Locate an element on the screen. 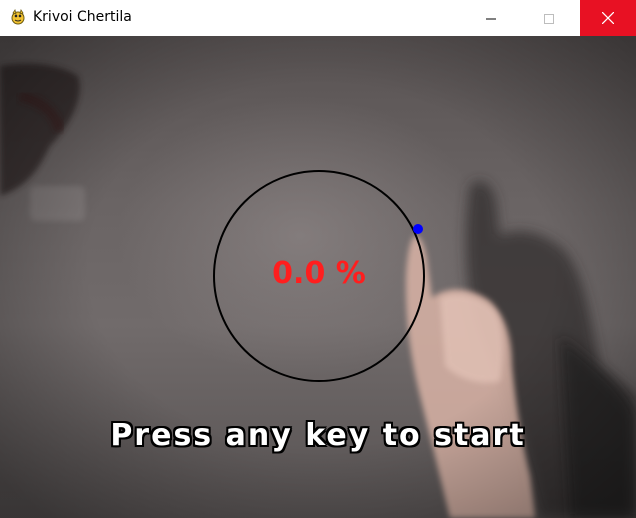 The width and height of the screenshot is (636, 518). close-icon is located at coordinates (608, 18).